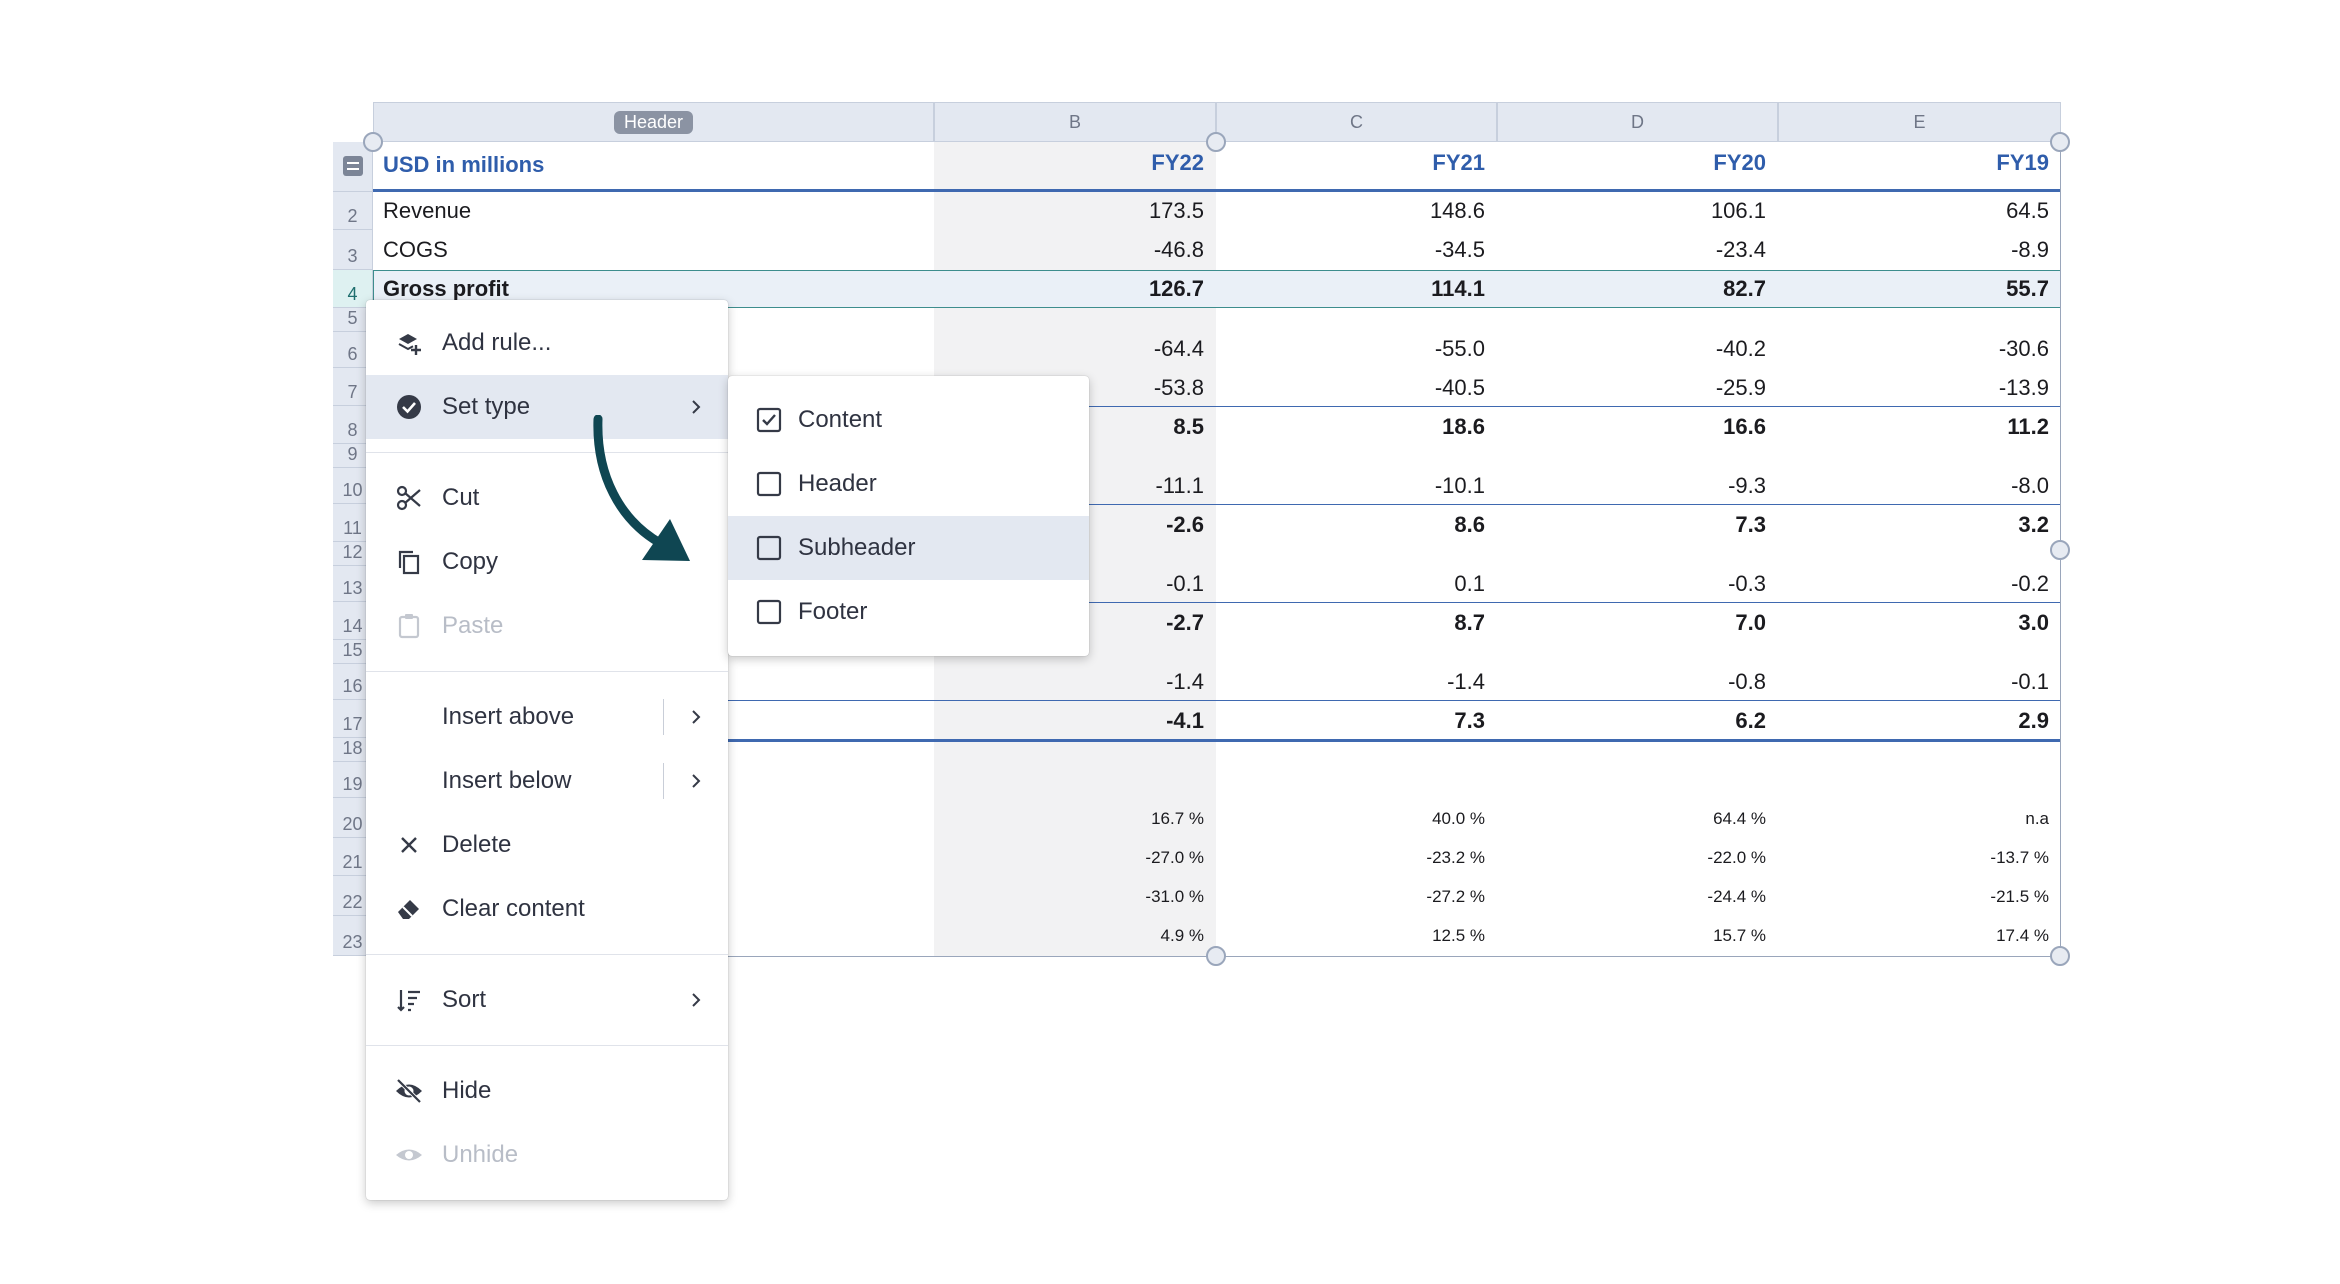 The height and width of the screenshot is (1284, 2340). I want to click on menu-item-insert-above: Insert above, so click(547, 717).